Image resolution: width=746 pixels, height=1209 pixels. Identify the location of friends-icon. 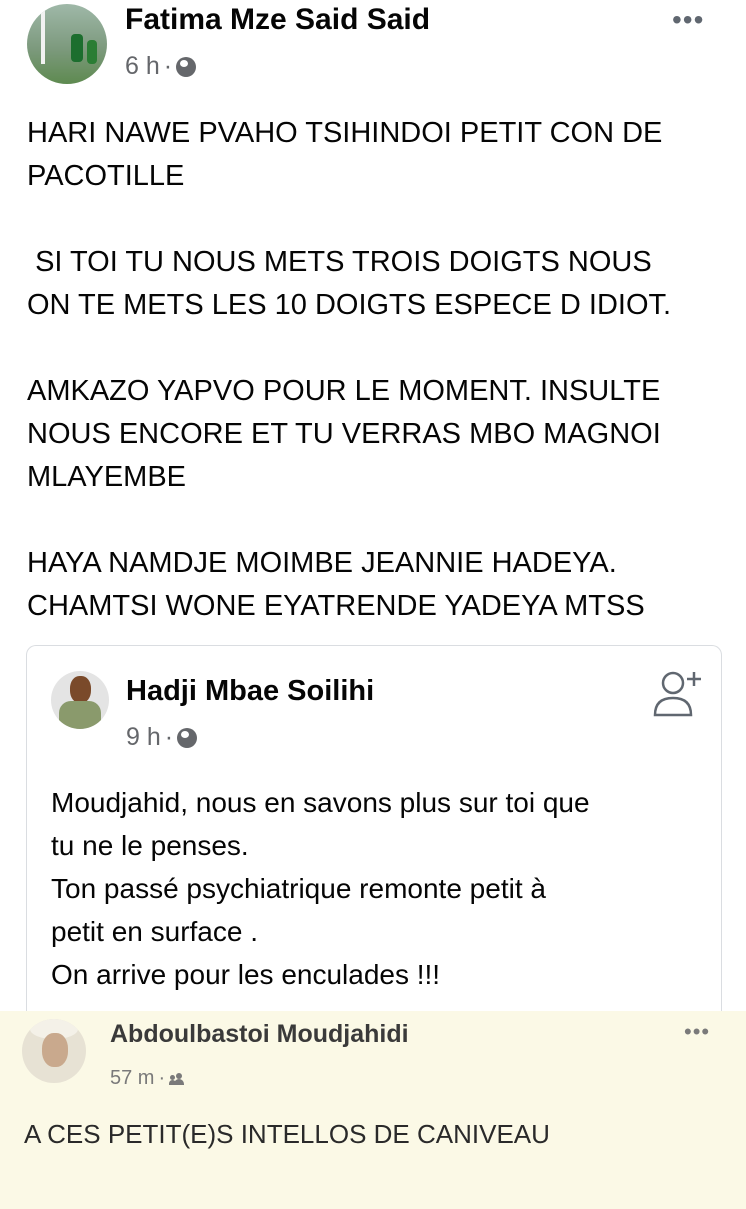
(177, 1078).